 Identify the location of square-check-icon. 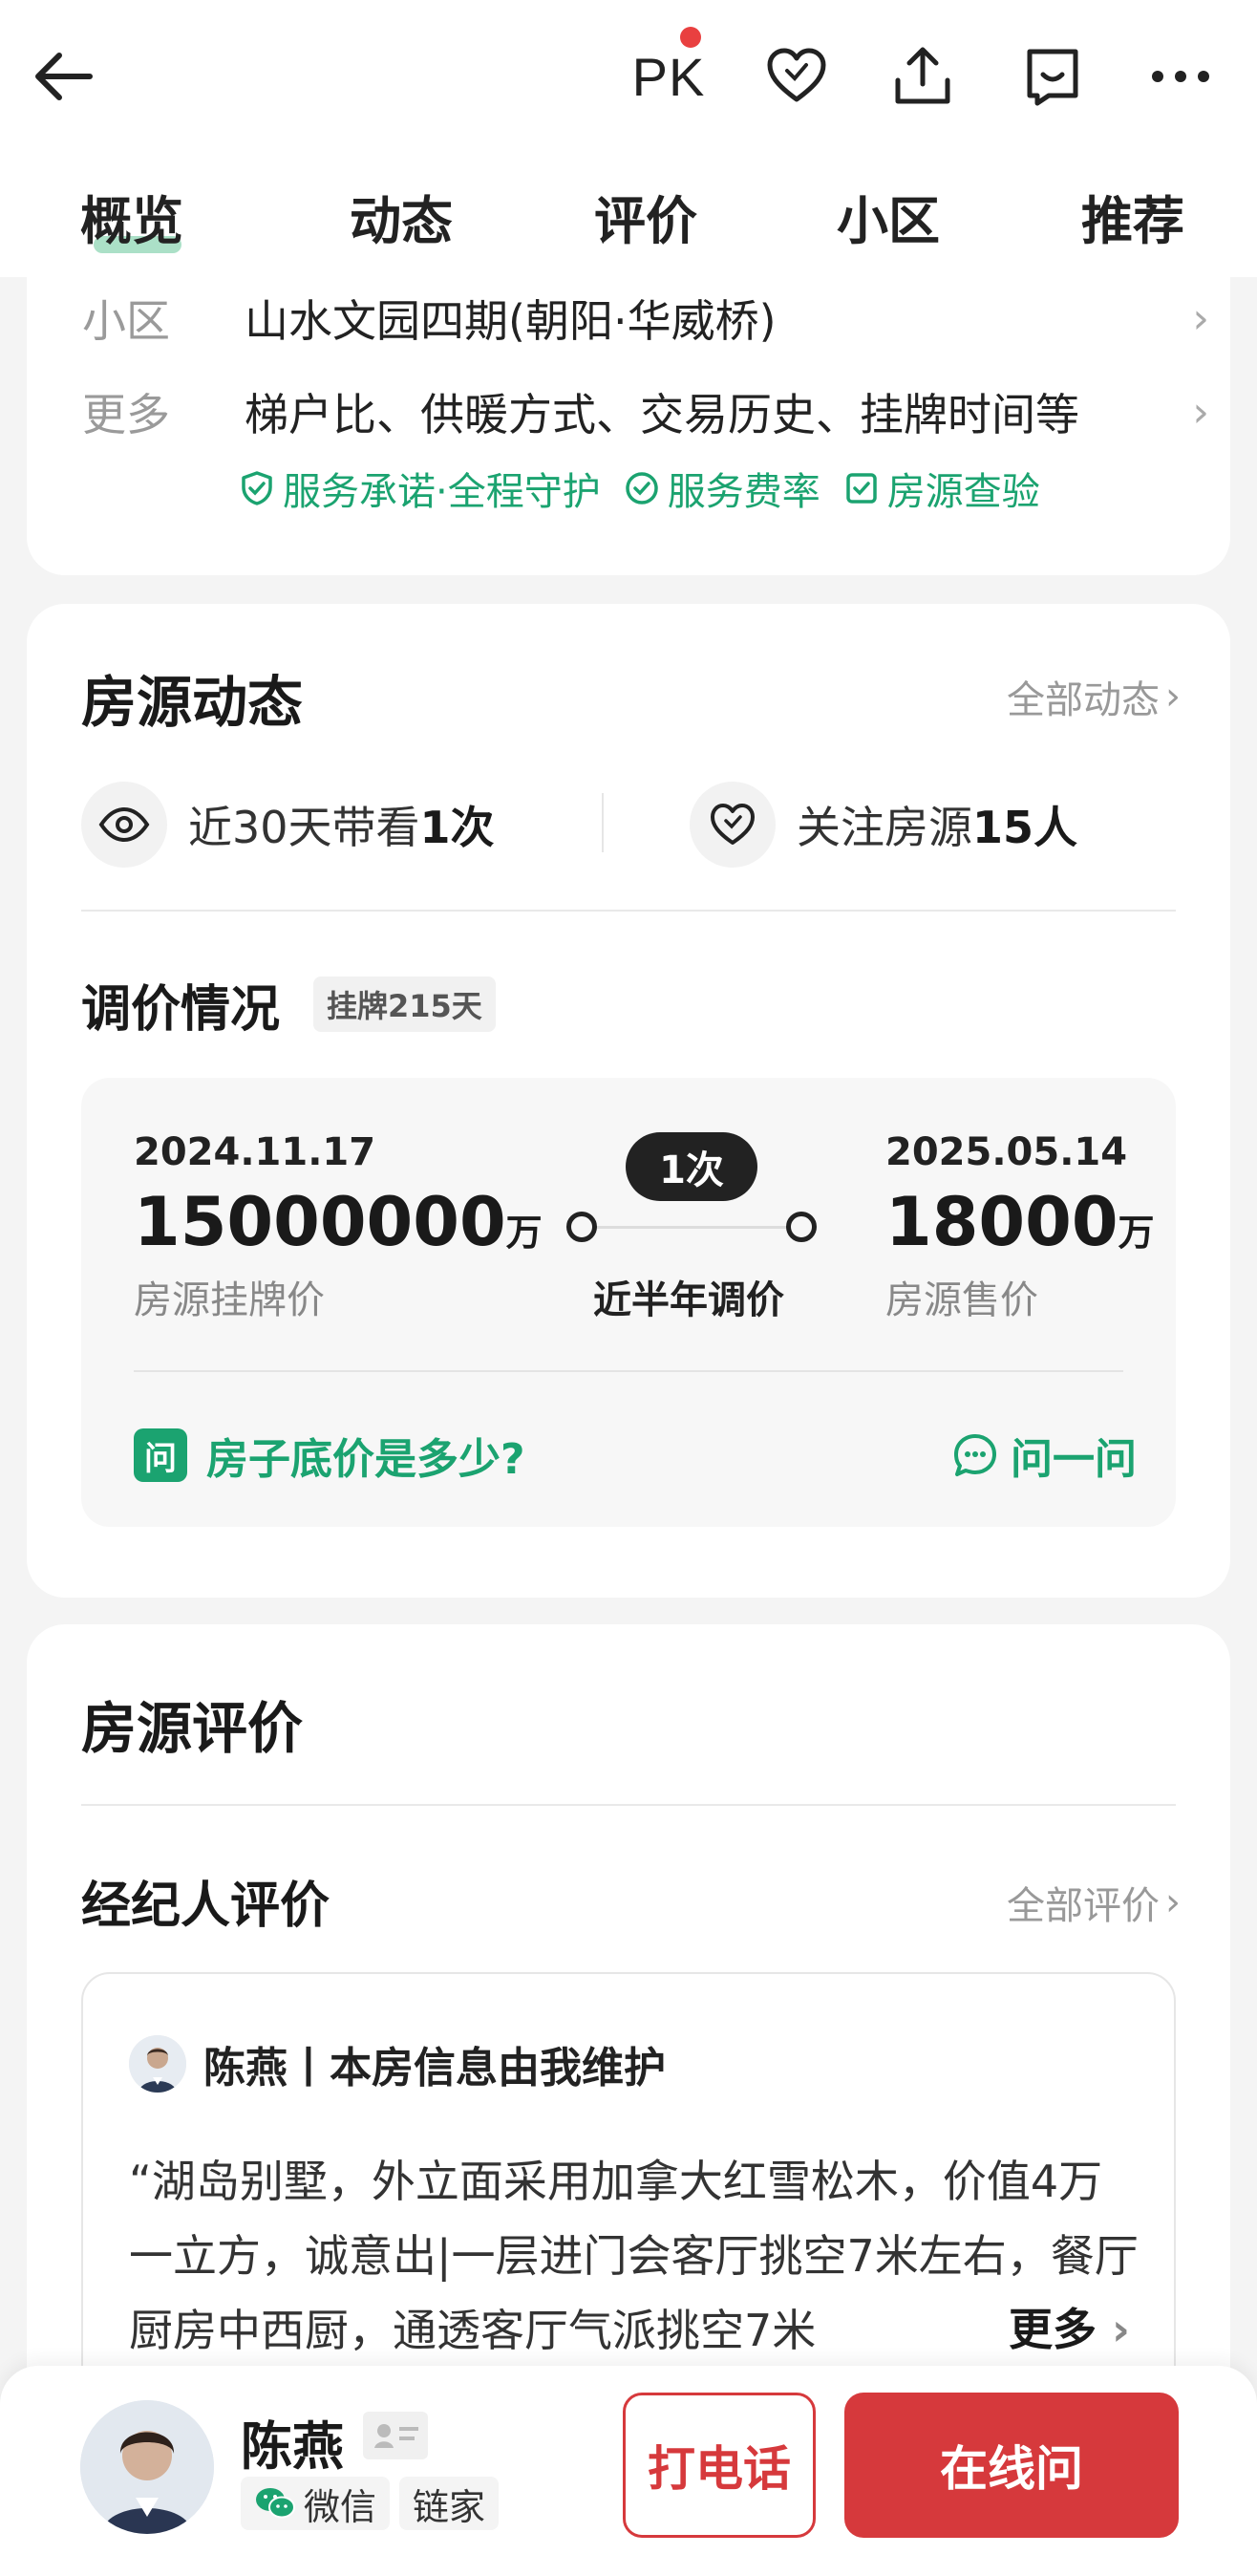
(861, 488).